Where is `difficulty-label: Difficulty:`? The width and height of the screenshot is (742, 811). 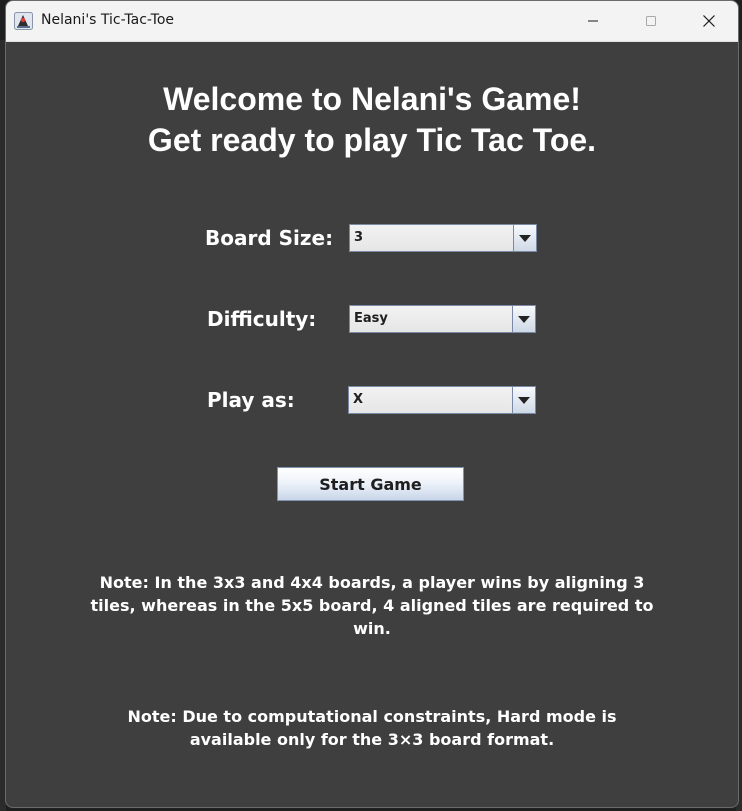
difficulty-label: Difficulty: is located at coordinates (262, 319).